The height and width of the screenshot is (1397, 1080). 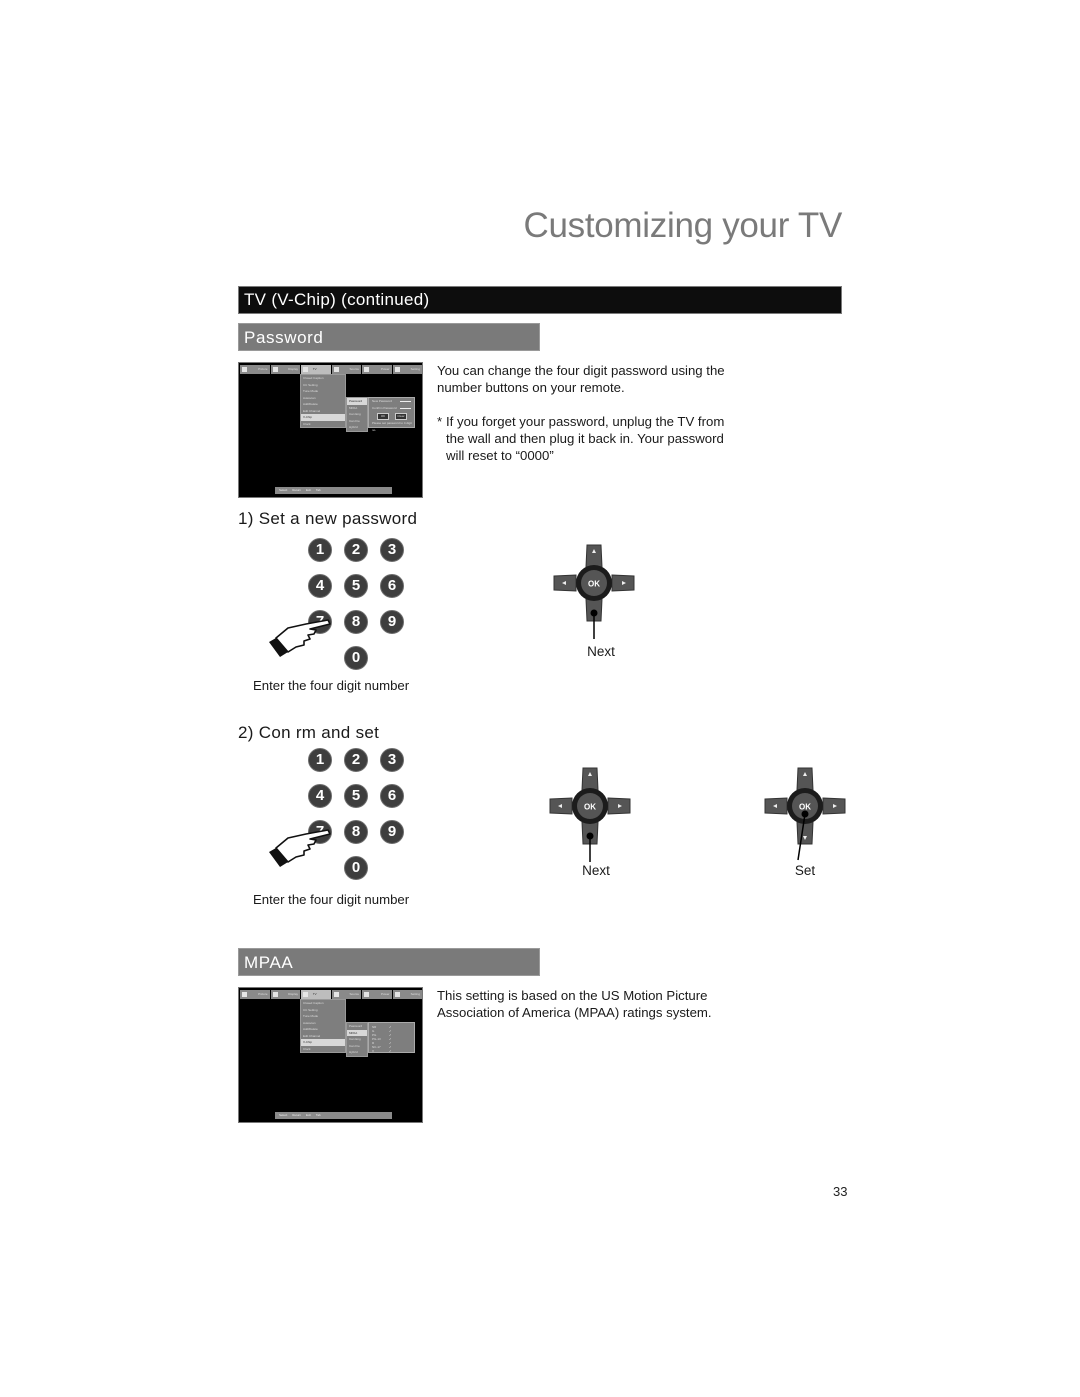 I want to click on page-title: Customizing your TV, so click(x=683, y=225).